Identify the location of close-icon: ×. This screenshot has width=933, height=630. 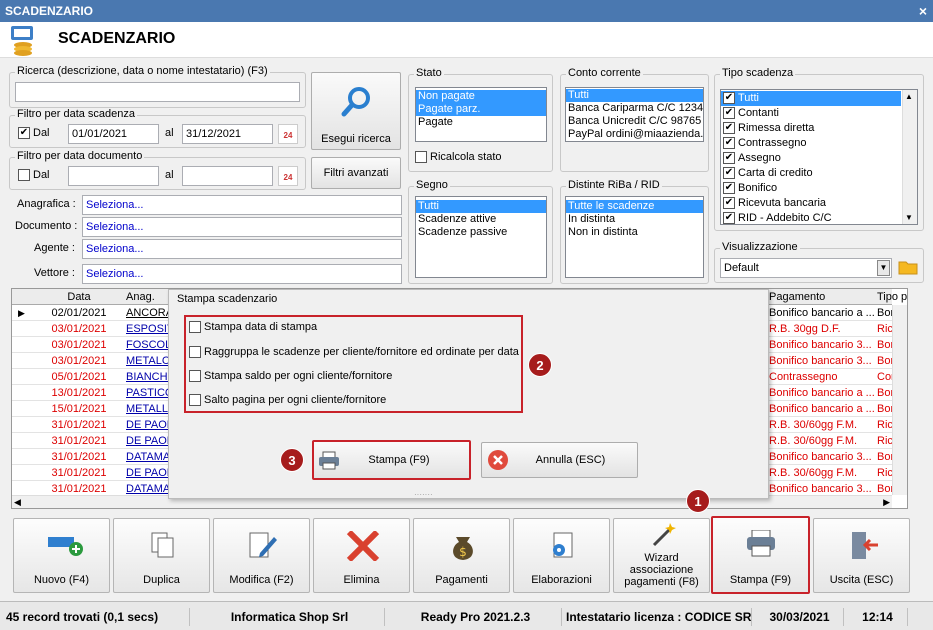
(923, 11).